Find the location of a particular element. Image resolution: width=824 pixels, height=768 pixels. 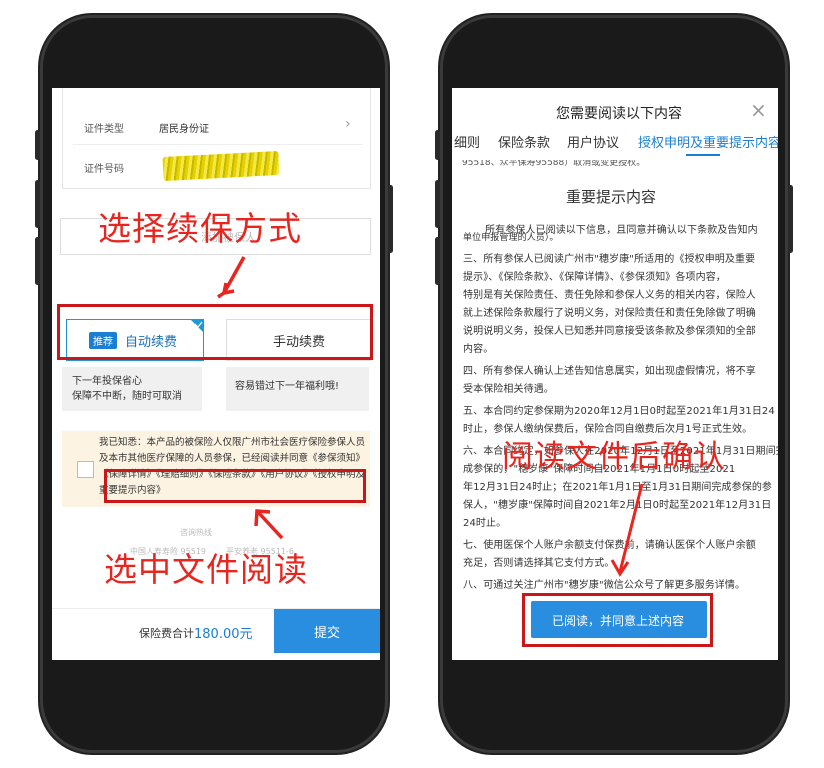

manual-desc-text: 容易错过下一年福利哦! is located at coordinates (287, 386).